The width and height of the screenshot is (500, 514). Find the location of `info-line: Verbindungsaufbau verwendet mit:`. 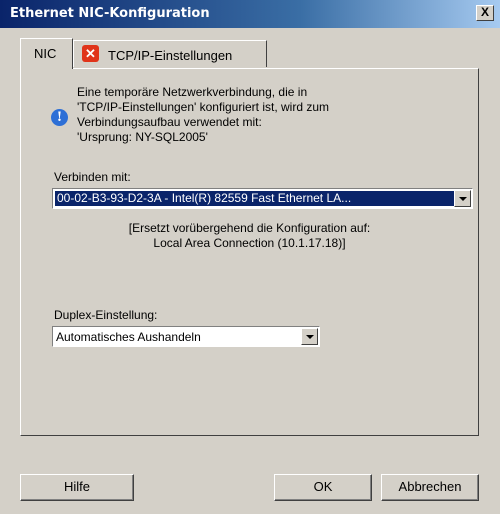

info-line: Verbindungsaufbau verwendet mit: is located at coordinates (169, 122).